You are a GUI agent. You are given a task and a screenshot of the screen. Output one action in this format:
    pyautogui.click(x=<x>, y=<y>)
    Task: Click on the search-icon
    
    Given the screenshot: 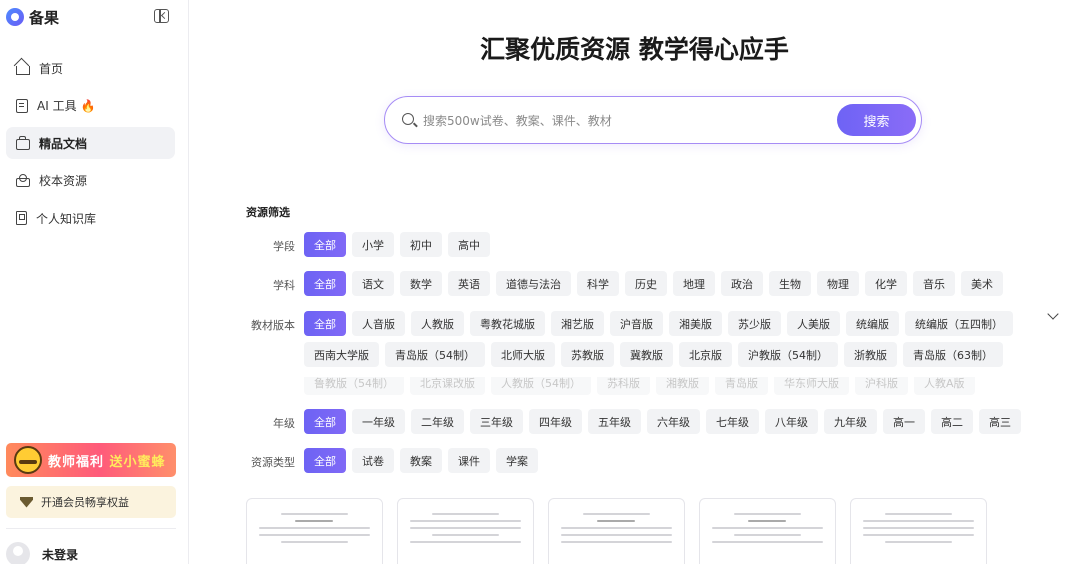 What is the action you would take?
    pyautogui.click(x=408, y=119)
    